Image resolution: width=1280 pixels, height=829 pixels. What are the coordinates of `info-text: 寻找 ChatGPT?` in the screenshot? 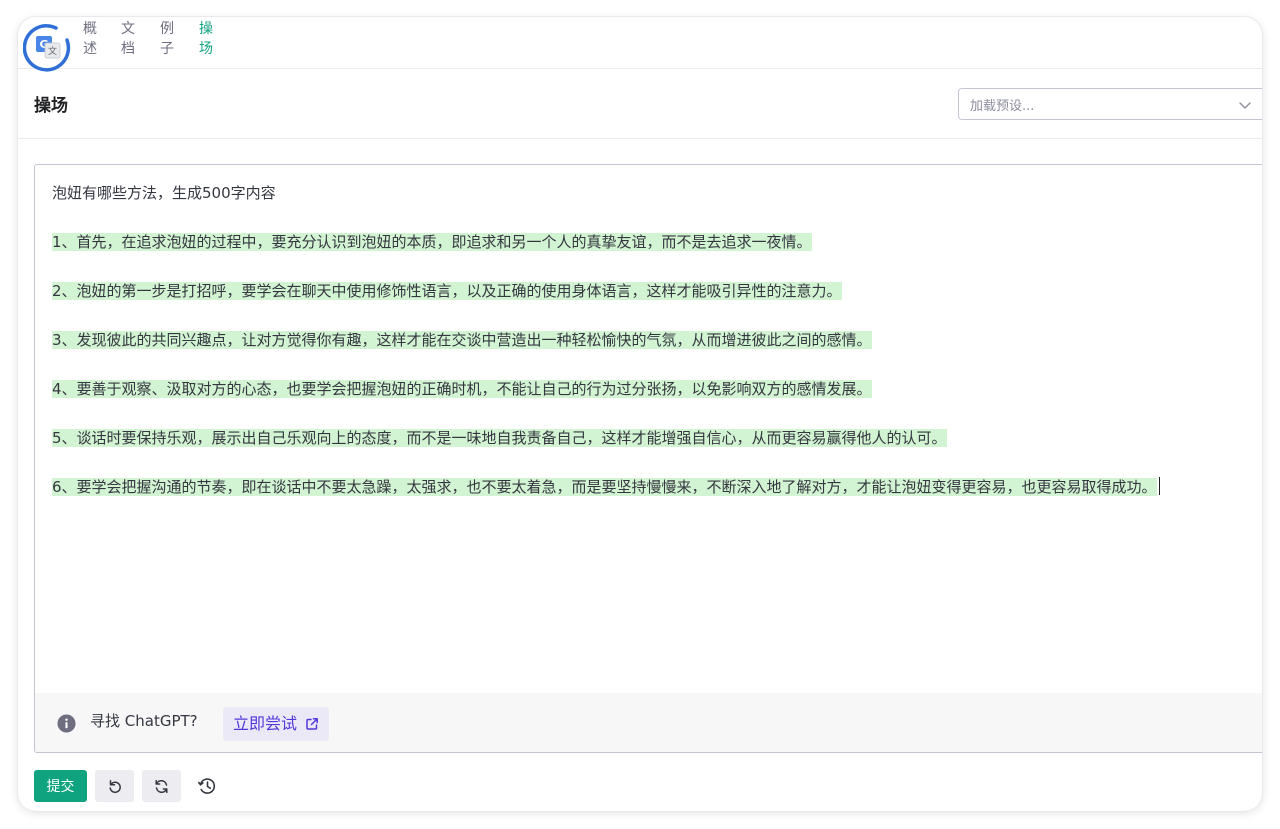 It's located at (144, 721).